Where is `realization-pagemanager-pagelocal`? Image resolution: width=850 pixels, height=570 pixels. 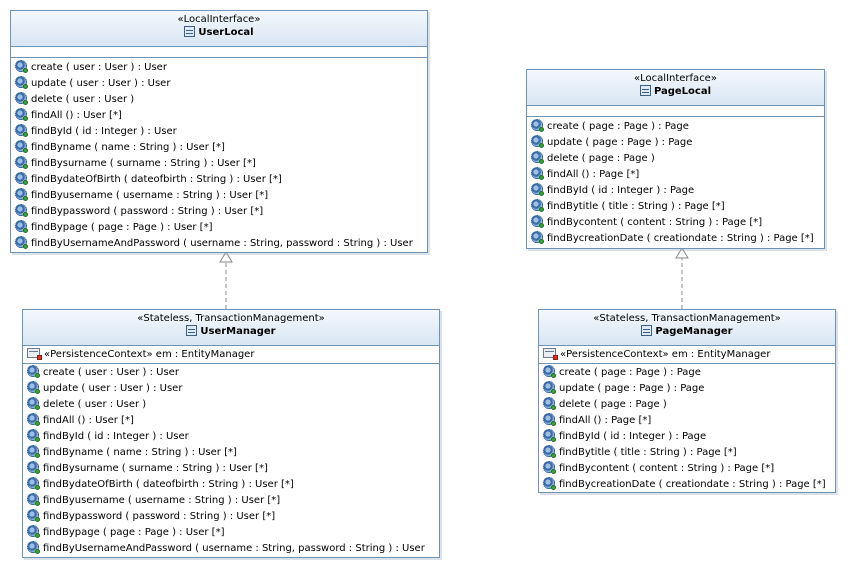
realization-pagemanager-pagelocal is located at coordinates (682, 278).